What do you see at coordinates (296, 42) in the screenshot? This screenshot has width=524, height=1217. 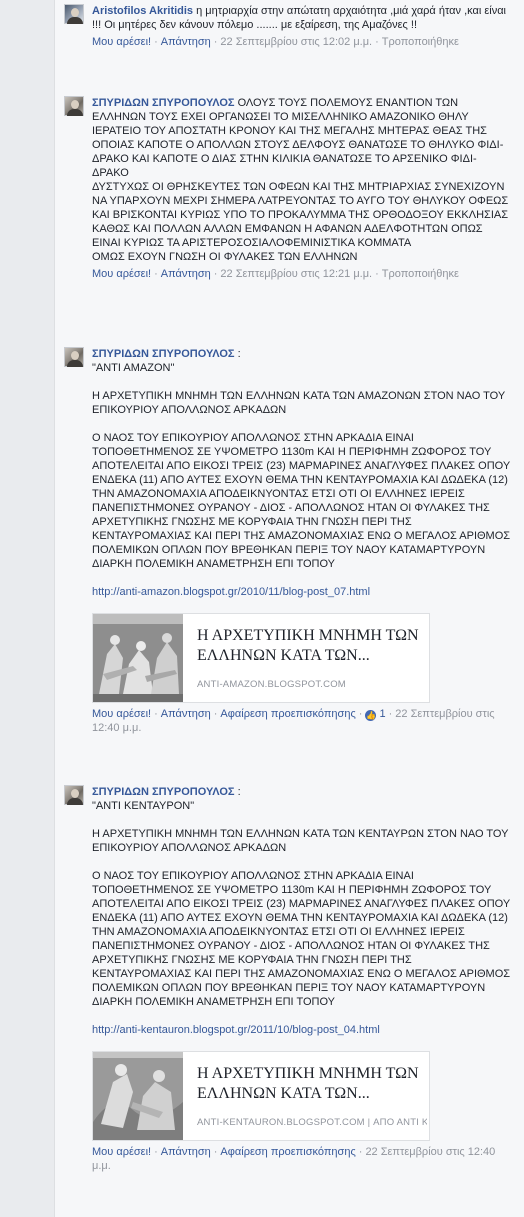 I see `comment-timestamp: 22 Σεπτεμβρίου στις 12:02 μ.μ.` at bounding box center [296, 42].